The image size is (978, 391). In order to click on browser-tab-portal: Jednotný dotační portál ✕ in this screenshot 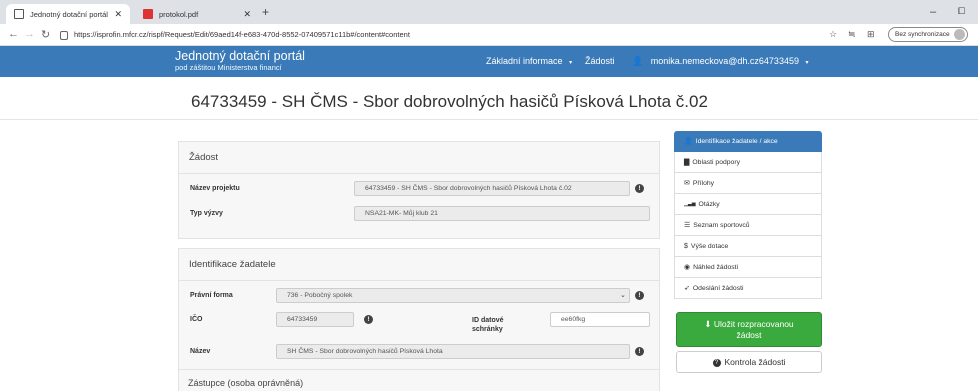, I will do `click(68, 14)`.